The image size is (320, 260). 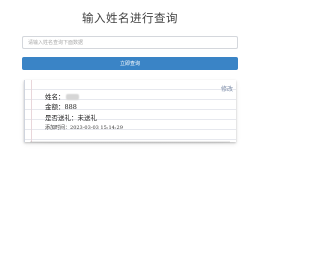 I want to click on added-time-label: 添加时间：, so click(x=58, y=128).